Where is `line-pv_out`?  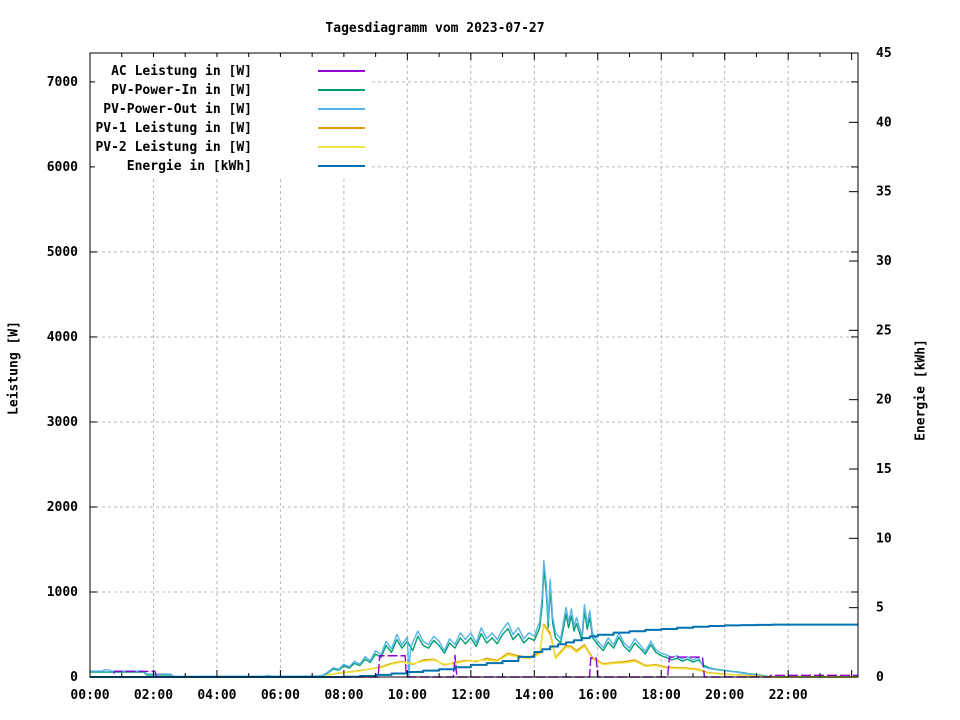
line-pv_out is located at coordinates (474, 618).